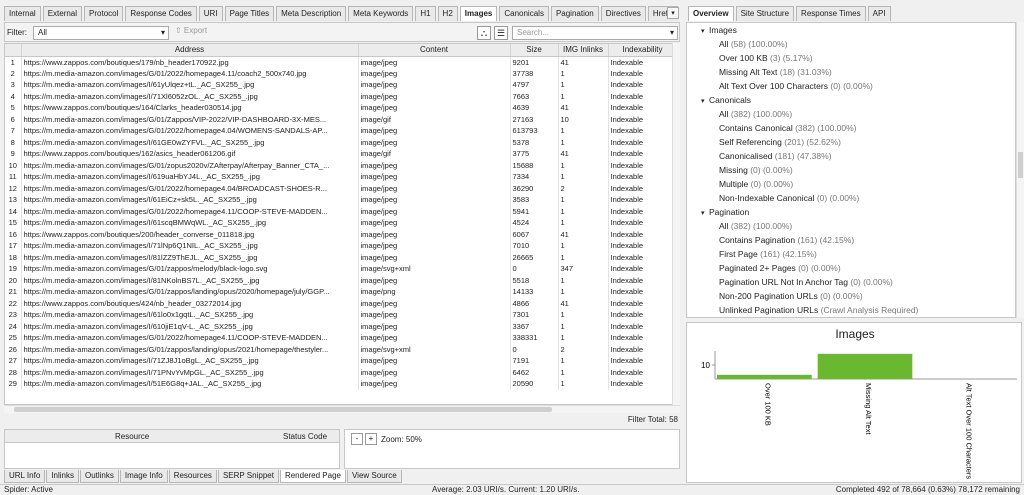 The image size is (1024, 495). Describe the element at coordinates (851, 296) in the screenshot. I see `overview-item-non-200-pagination-urls: Non-200 Pagination URLs (0) (0.00%)` at that location.